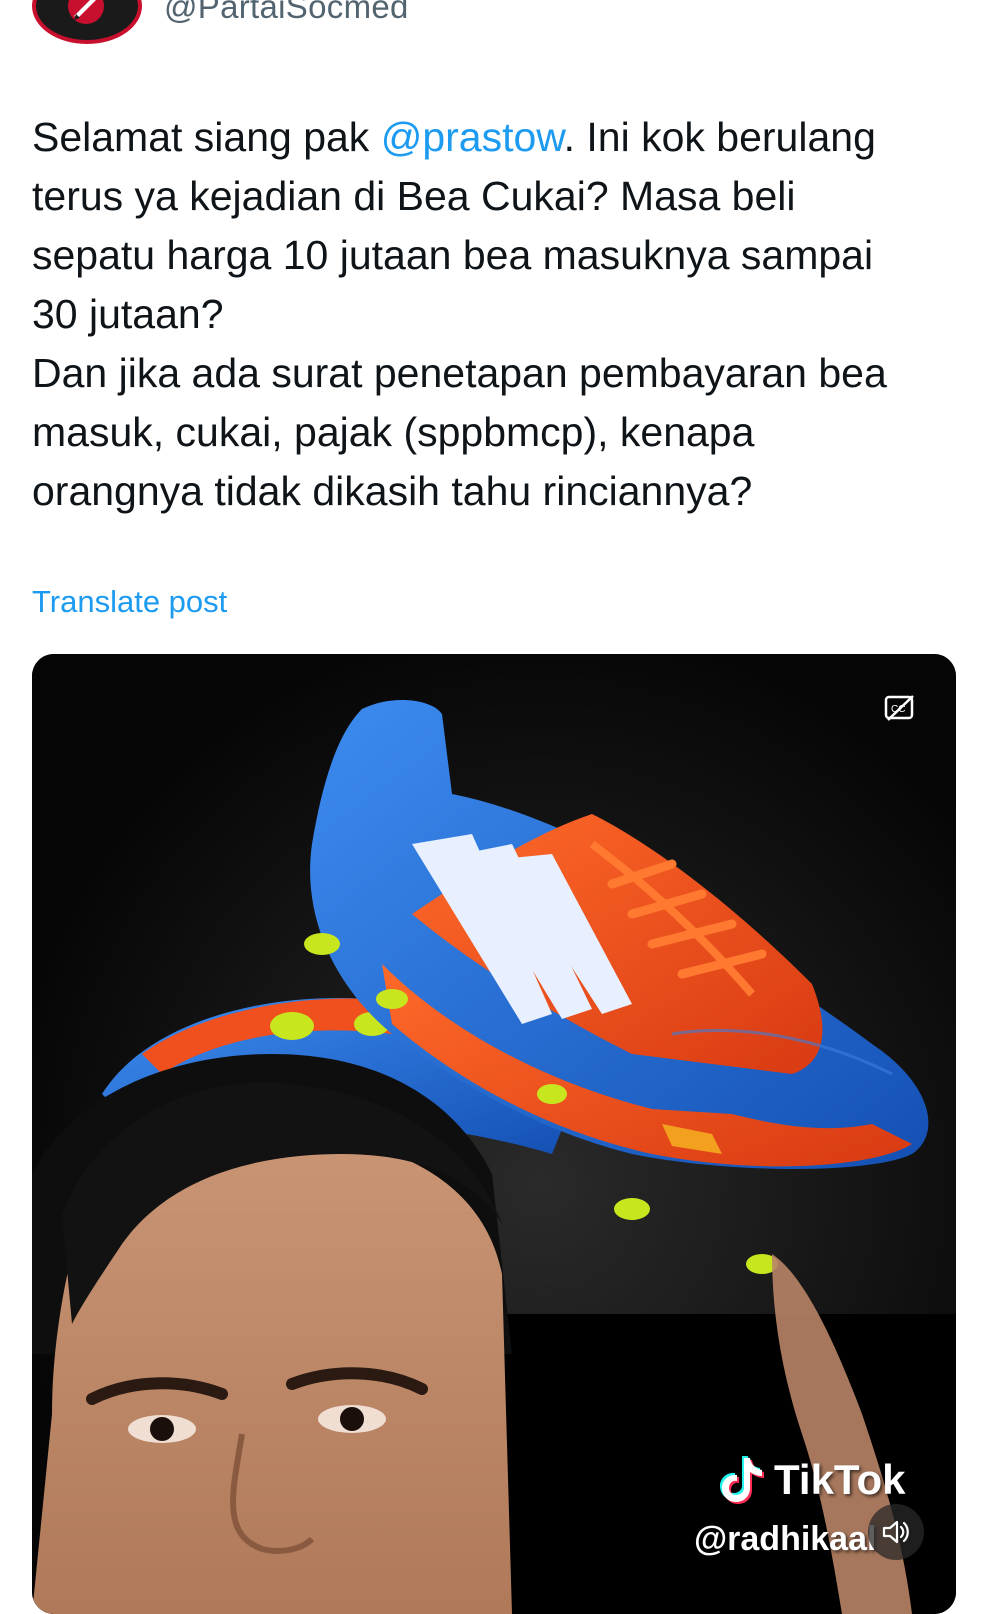 This screenshot has width=1007, height=1614. What do you see at coordinates (393, 432) in the screenshot?
I see `post-line-6: masuk, cukai, pajak (sppbmcp), kenapa` at bounding box center [393, 432].